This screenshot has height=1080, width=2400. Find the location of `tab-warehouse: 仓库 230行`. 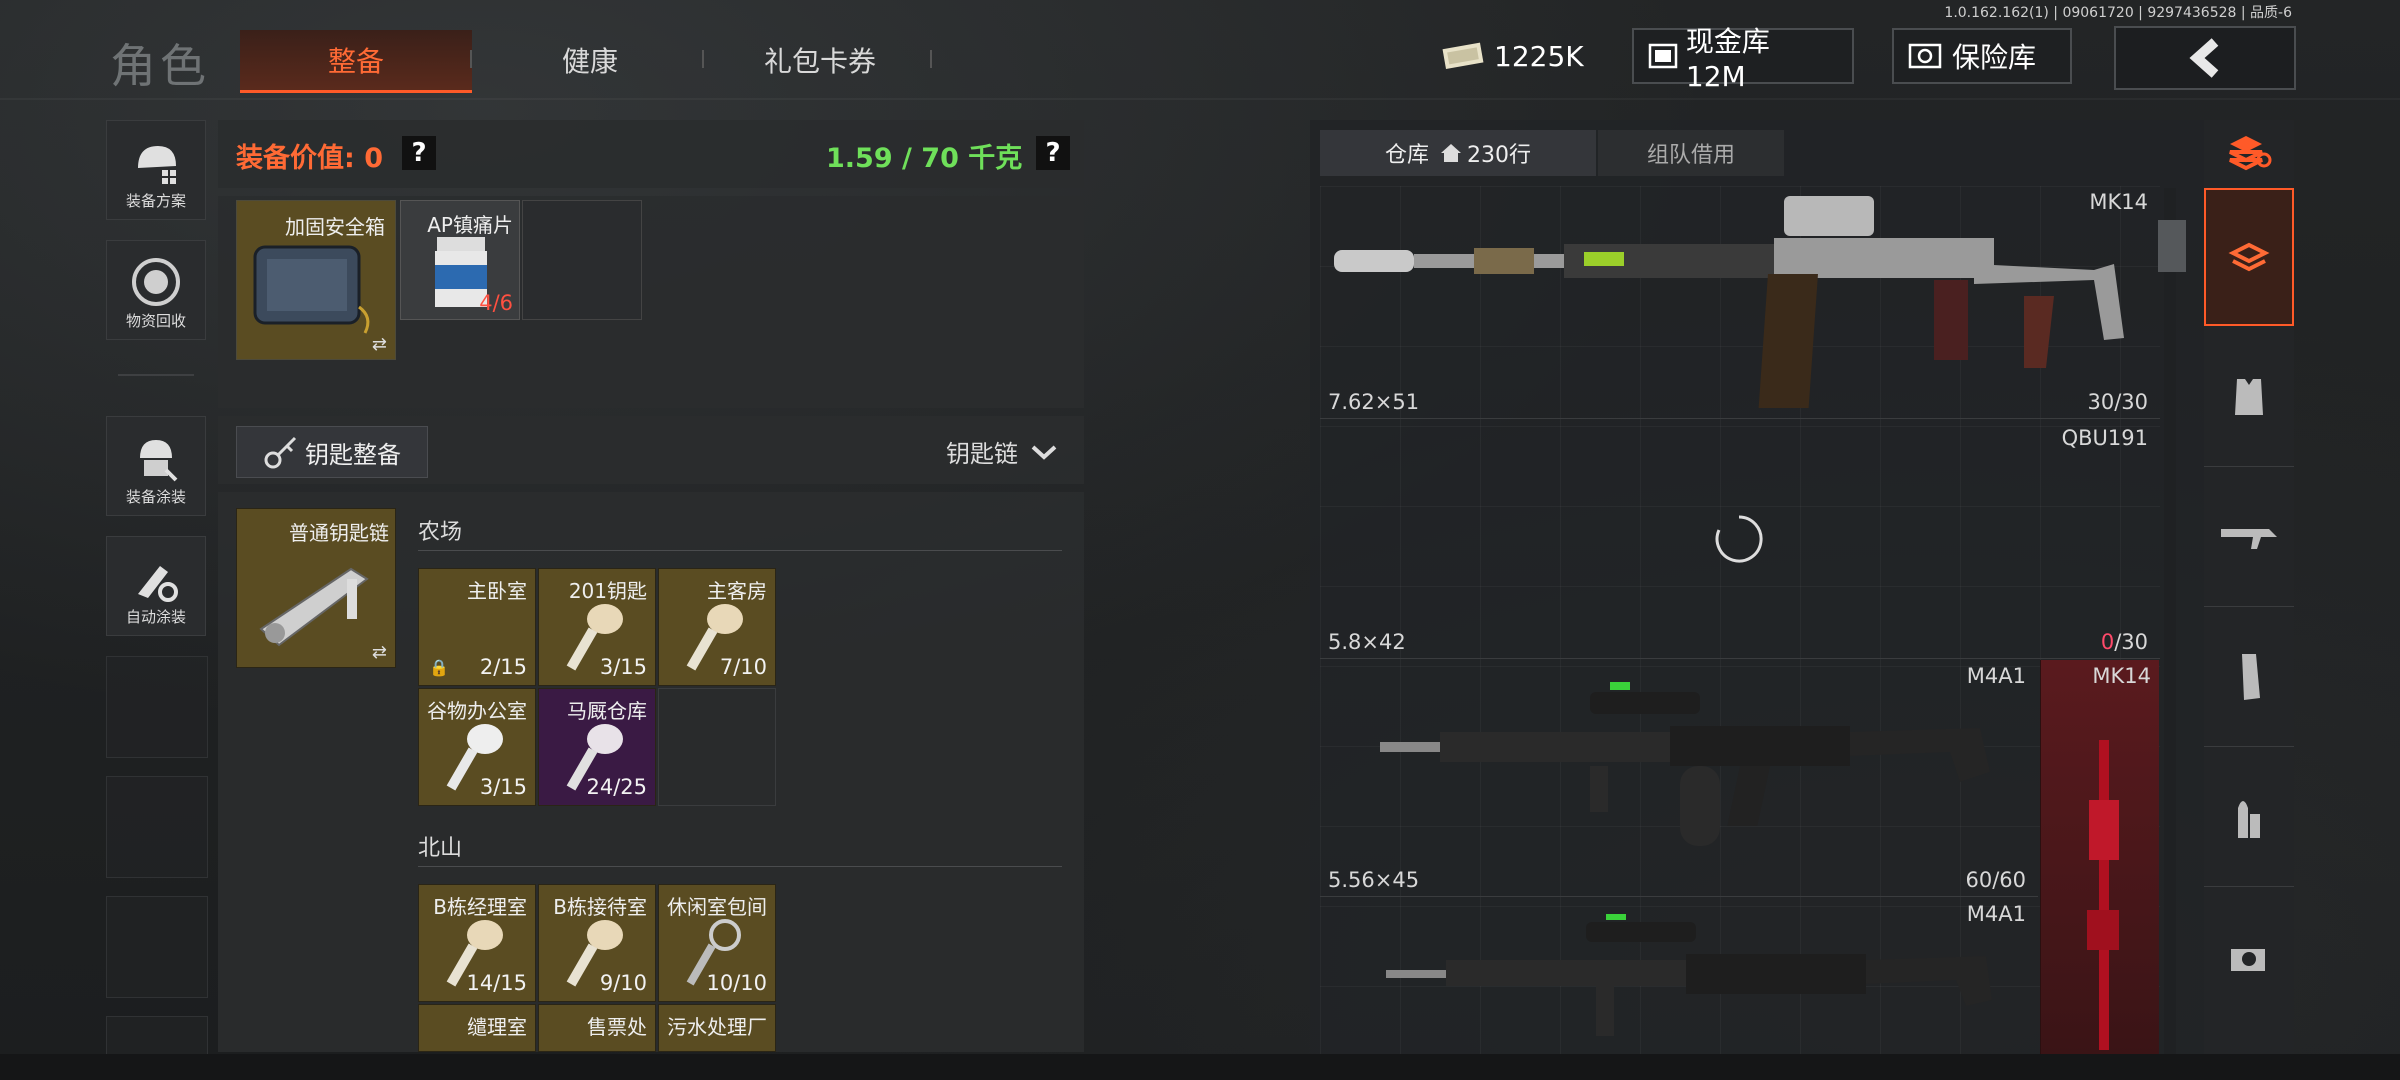

tab-warehouse: 仓库 230行 is located at coordinates (1458, 153).